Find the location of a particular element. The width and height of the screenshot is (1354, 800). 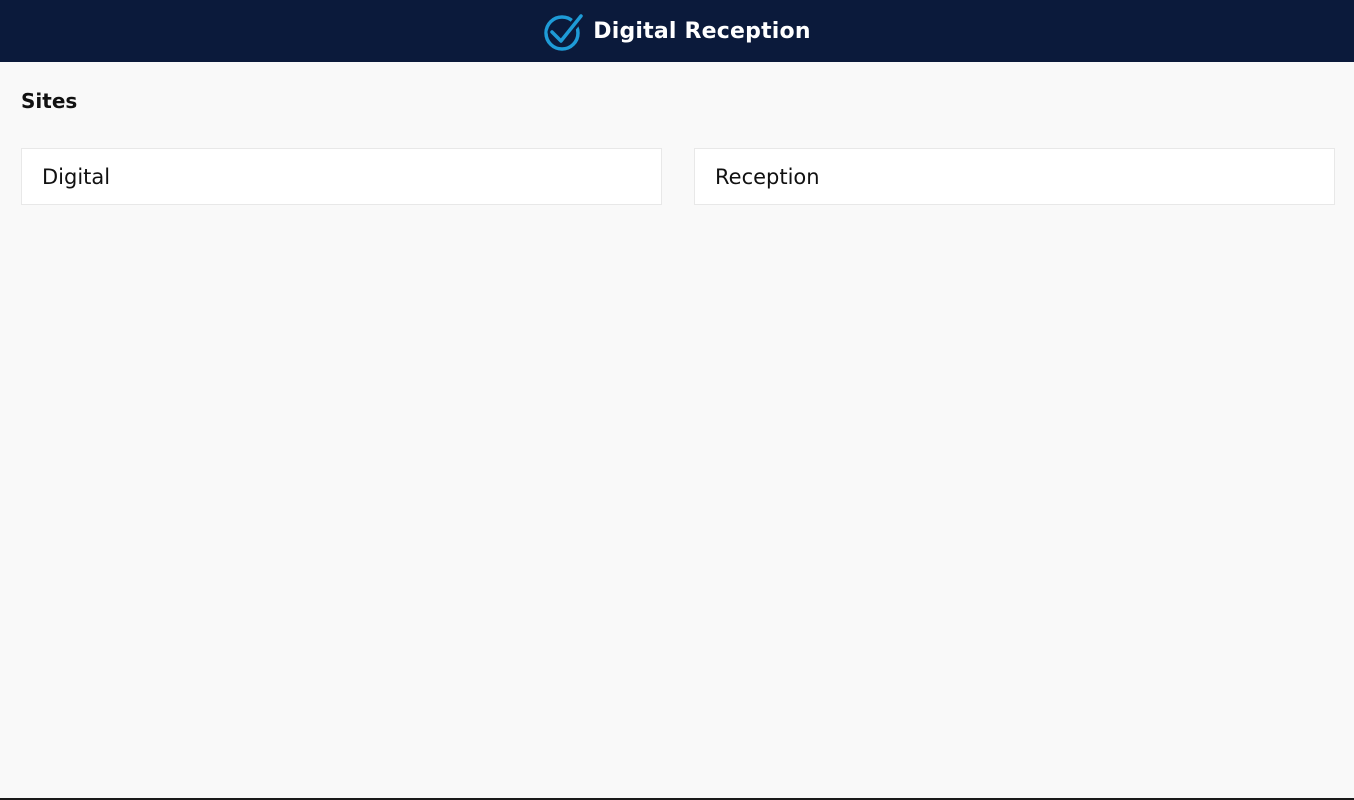

app-header: Digital Reception is located at coordinates (677, 31).